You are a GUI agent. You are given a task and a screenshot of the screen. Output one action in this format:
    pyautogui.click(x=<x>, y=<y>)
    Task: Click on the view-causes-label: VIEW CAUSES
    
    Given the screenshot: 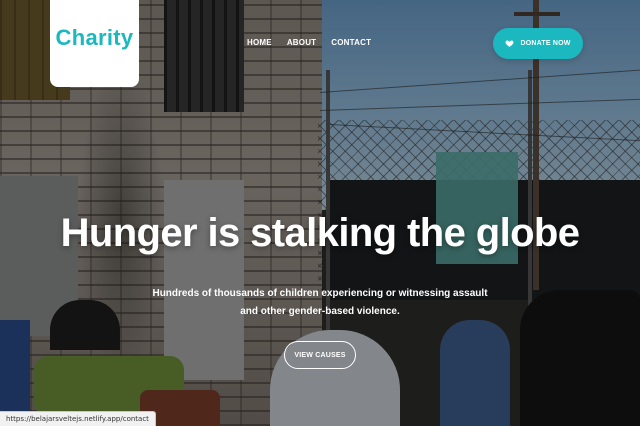 What is the action you would take?
    pyautogui.click(x=320, y=355)
    